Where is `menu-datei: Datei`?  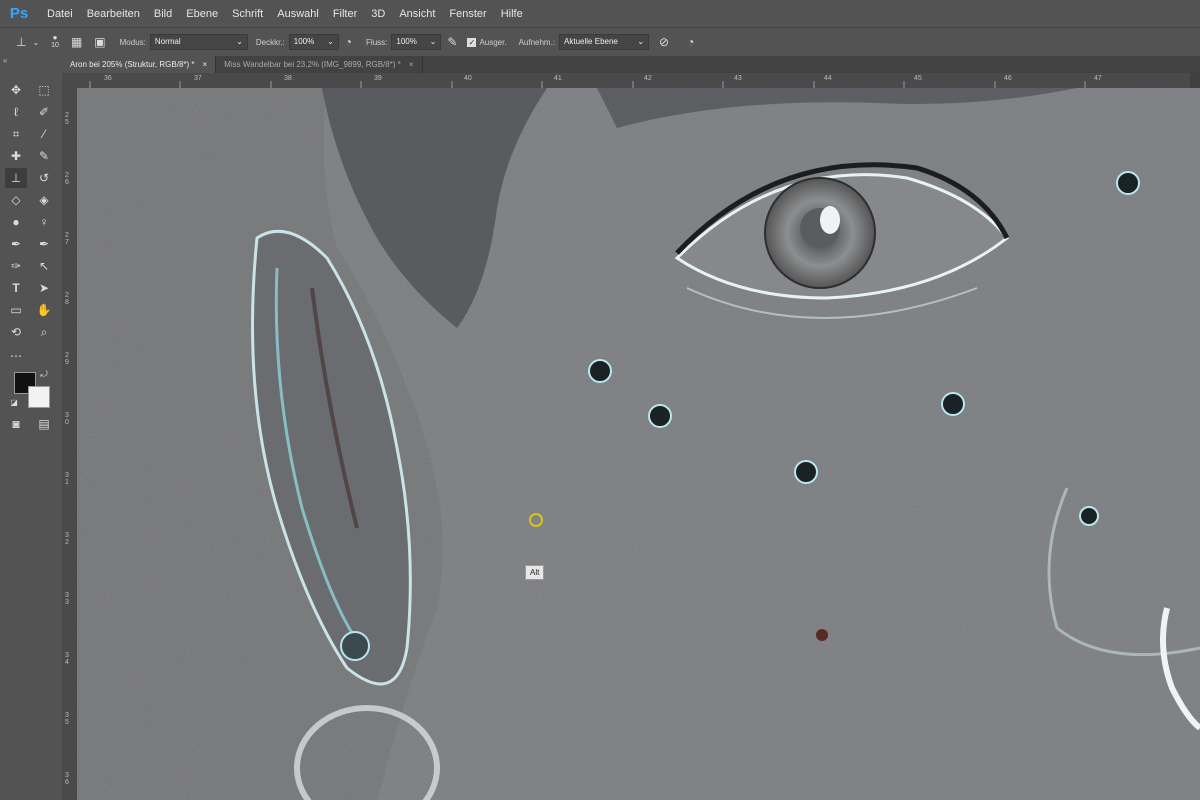
menu-datei: Datei is located at coordinates (60, 14).